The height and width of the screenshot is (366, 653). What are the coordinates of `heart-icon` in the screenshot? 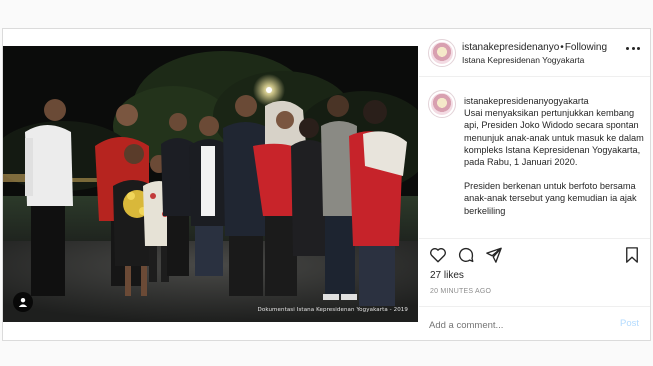 It's located at (438, 255).